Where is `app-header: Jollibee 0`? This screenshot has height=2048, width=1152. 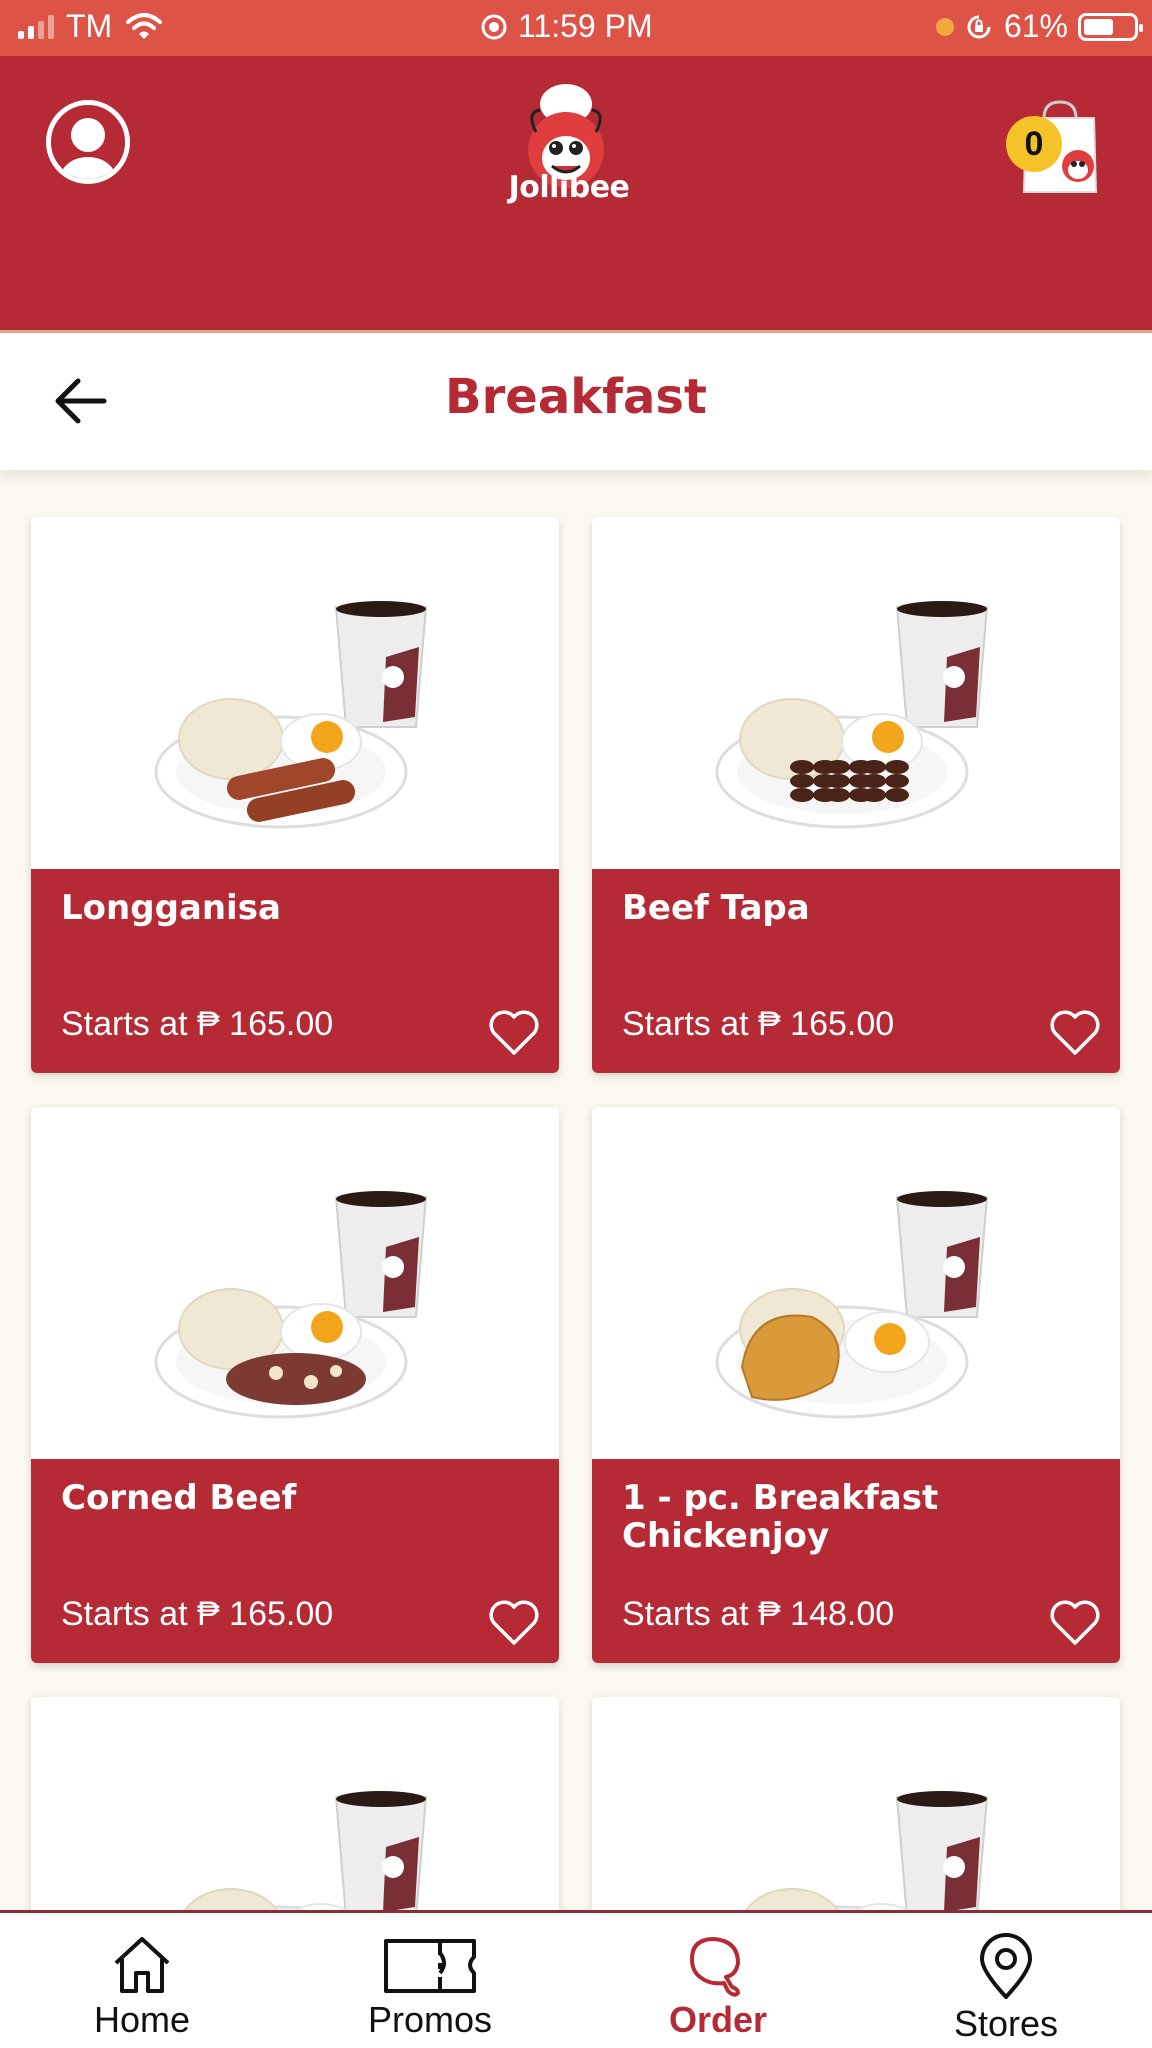 app-header: Jollibee 0 is located at coordinates (576, 193).